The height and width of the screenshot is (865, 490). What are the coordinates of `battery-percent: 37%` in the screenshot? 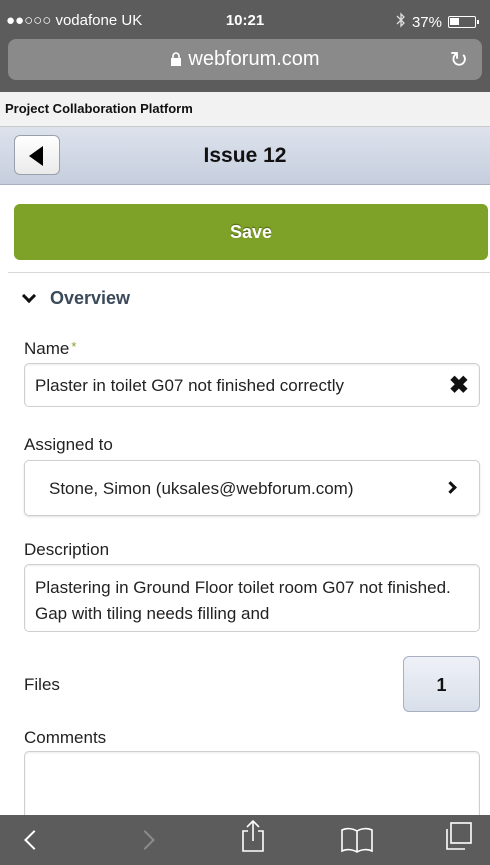 It's located at (426, 22).